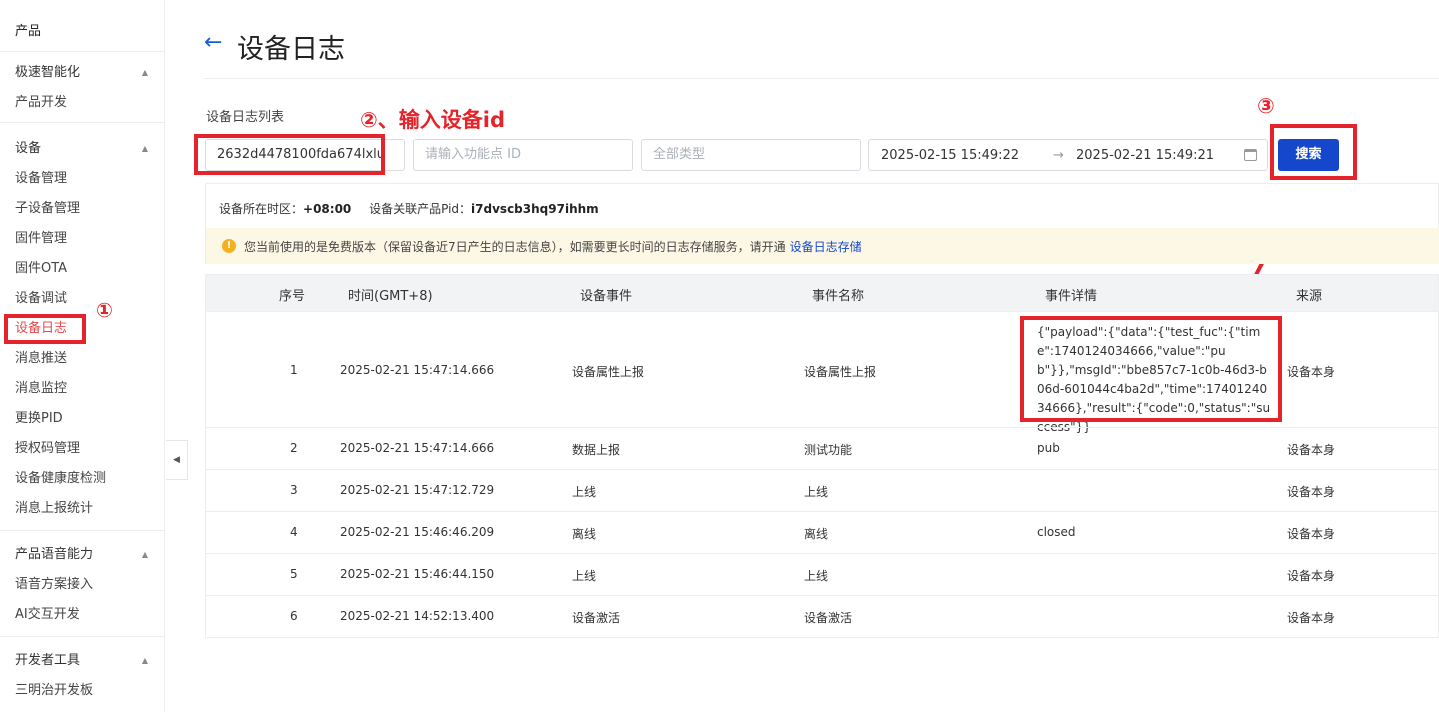 The height and width of the screenshot is (712, 1439). Describe the element at coordinates (822, 574) in the screenshot. I see `table-row: 5 2025-02-21 15:46:44.150 上线 上线 设备本身` at that location.